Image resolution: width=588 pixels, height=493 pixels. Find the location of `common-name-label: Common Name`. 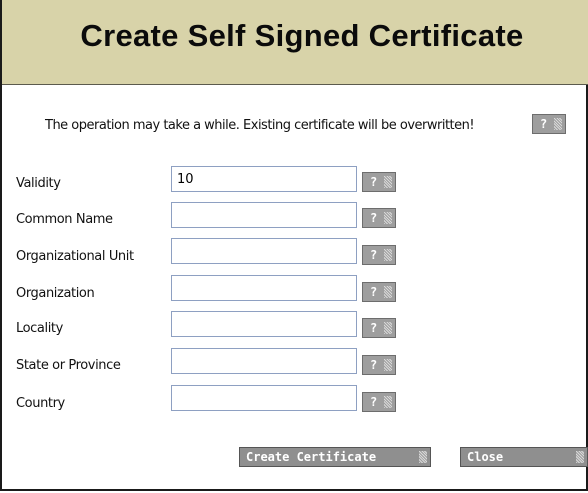

common-name-label: Common Name is located at coordinates (64, 219).